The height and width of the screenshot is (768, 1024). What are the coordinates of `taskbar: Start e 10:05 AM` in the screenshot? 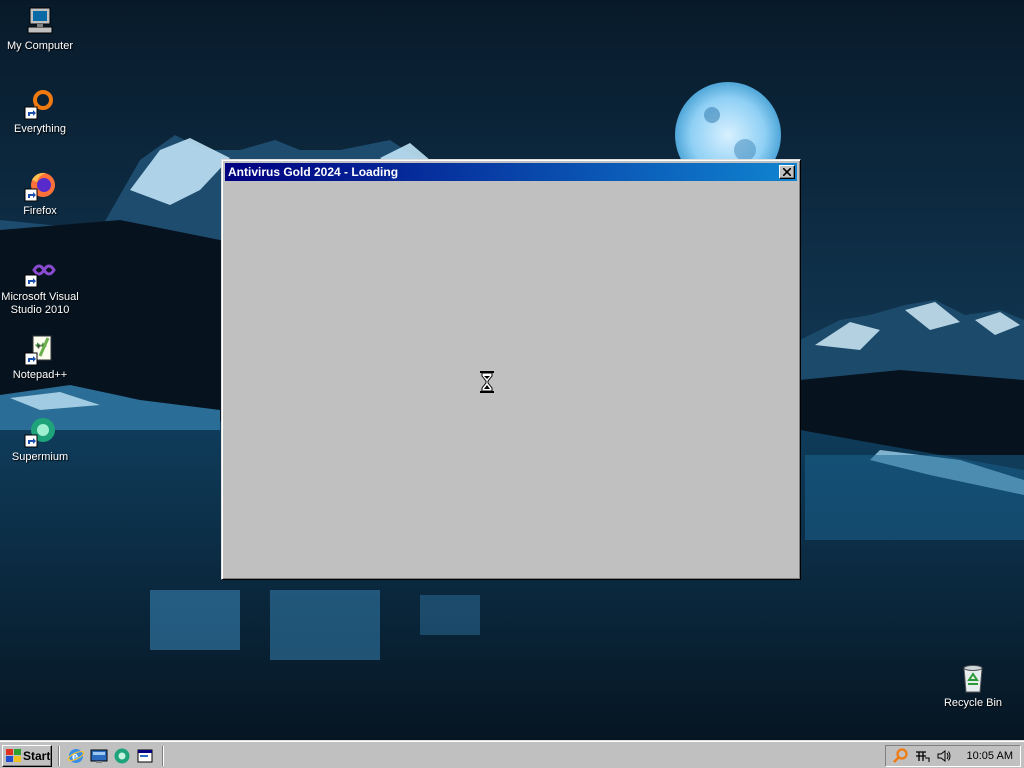 It's located at (512, 754).